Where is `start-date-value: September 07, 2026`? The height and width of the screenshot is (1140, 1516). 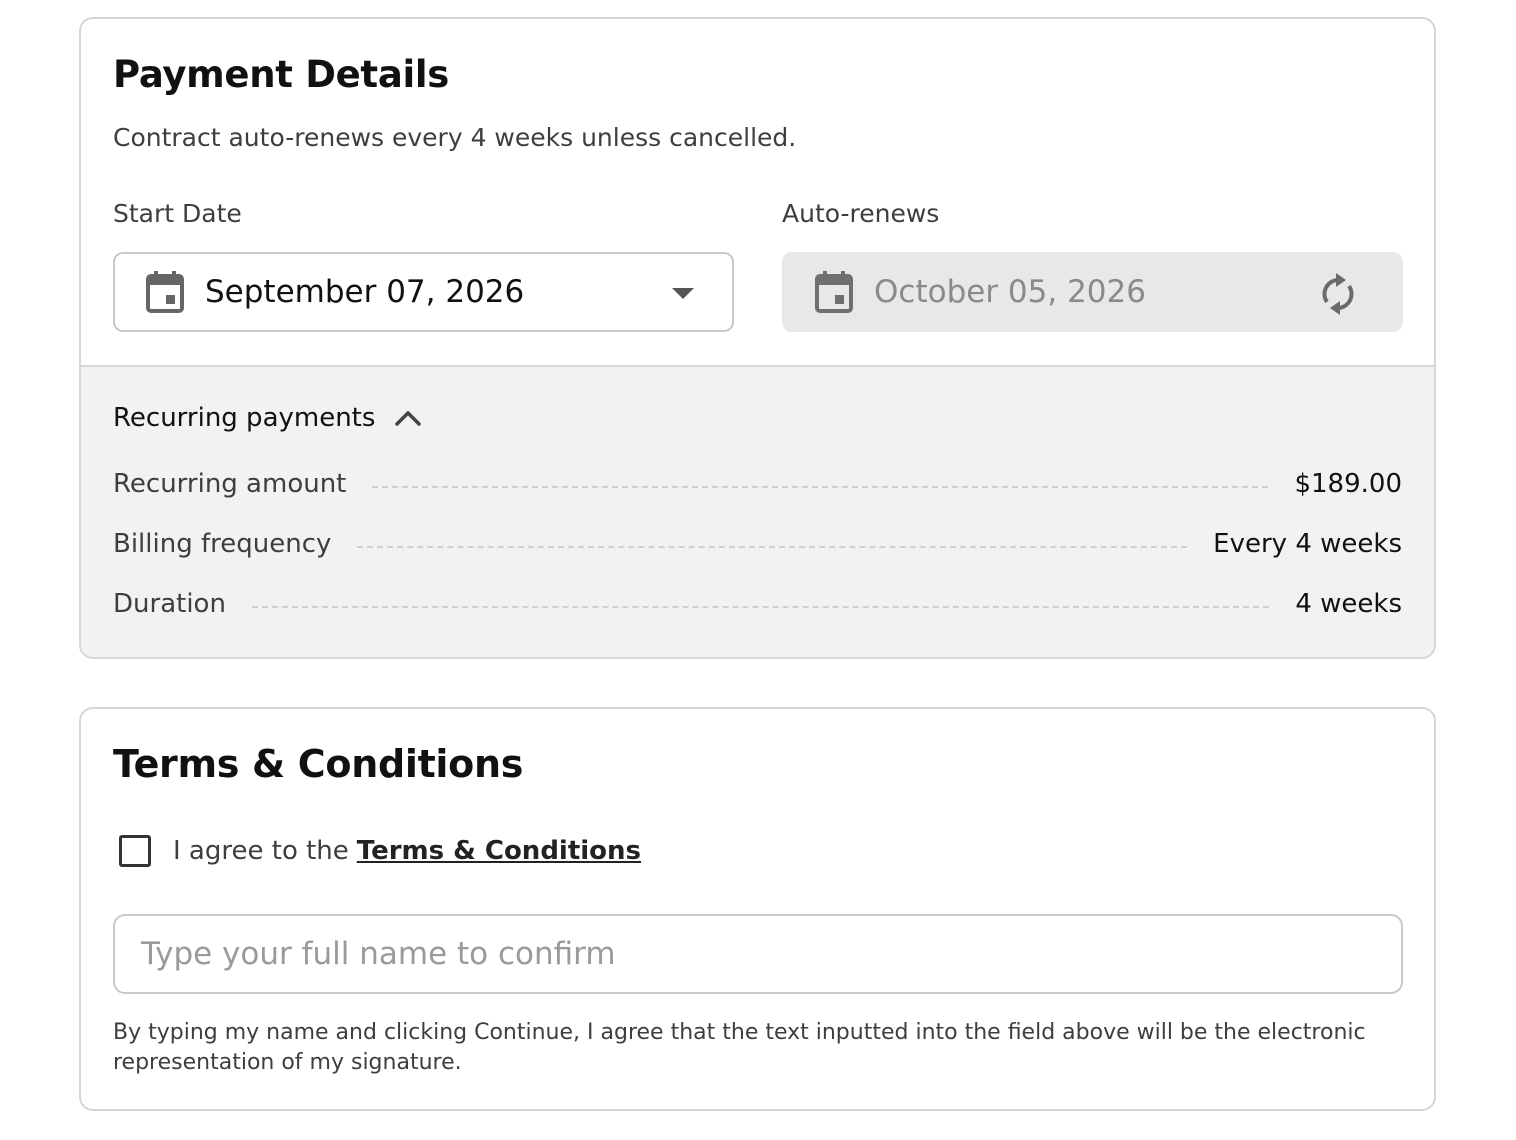 start-date-value: September 07, 2026 is located at coordinates (365, 292).